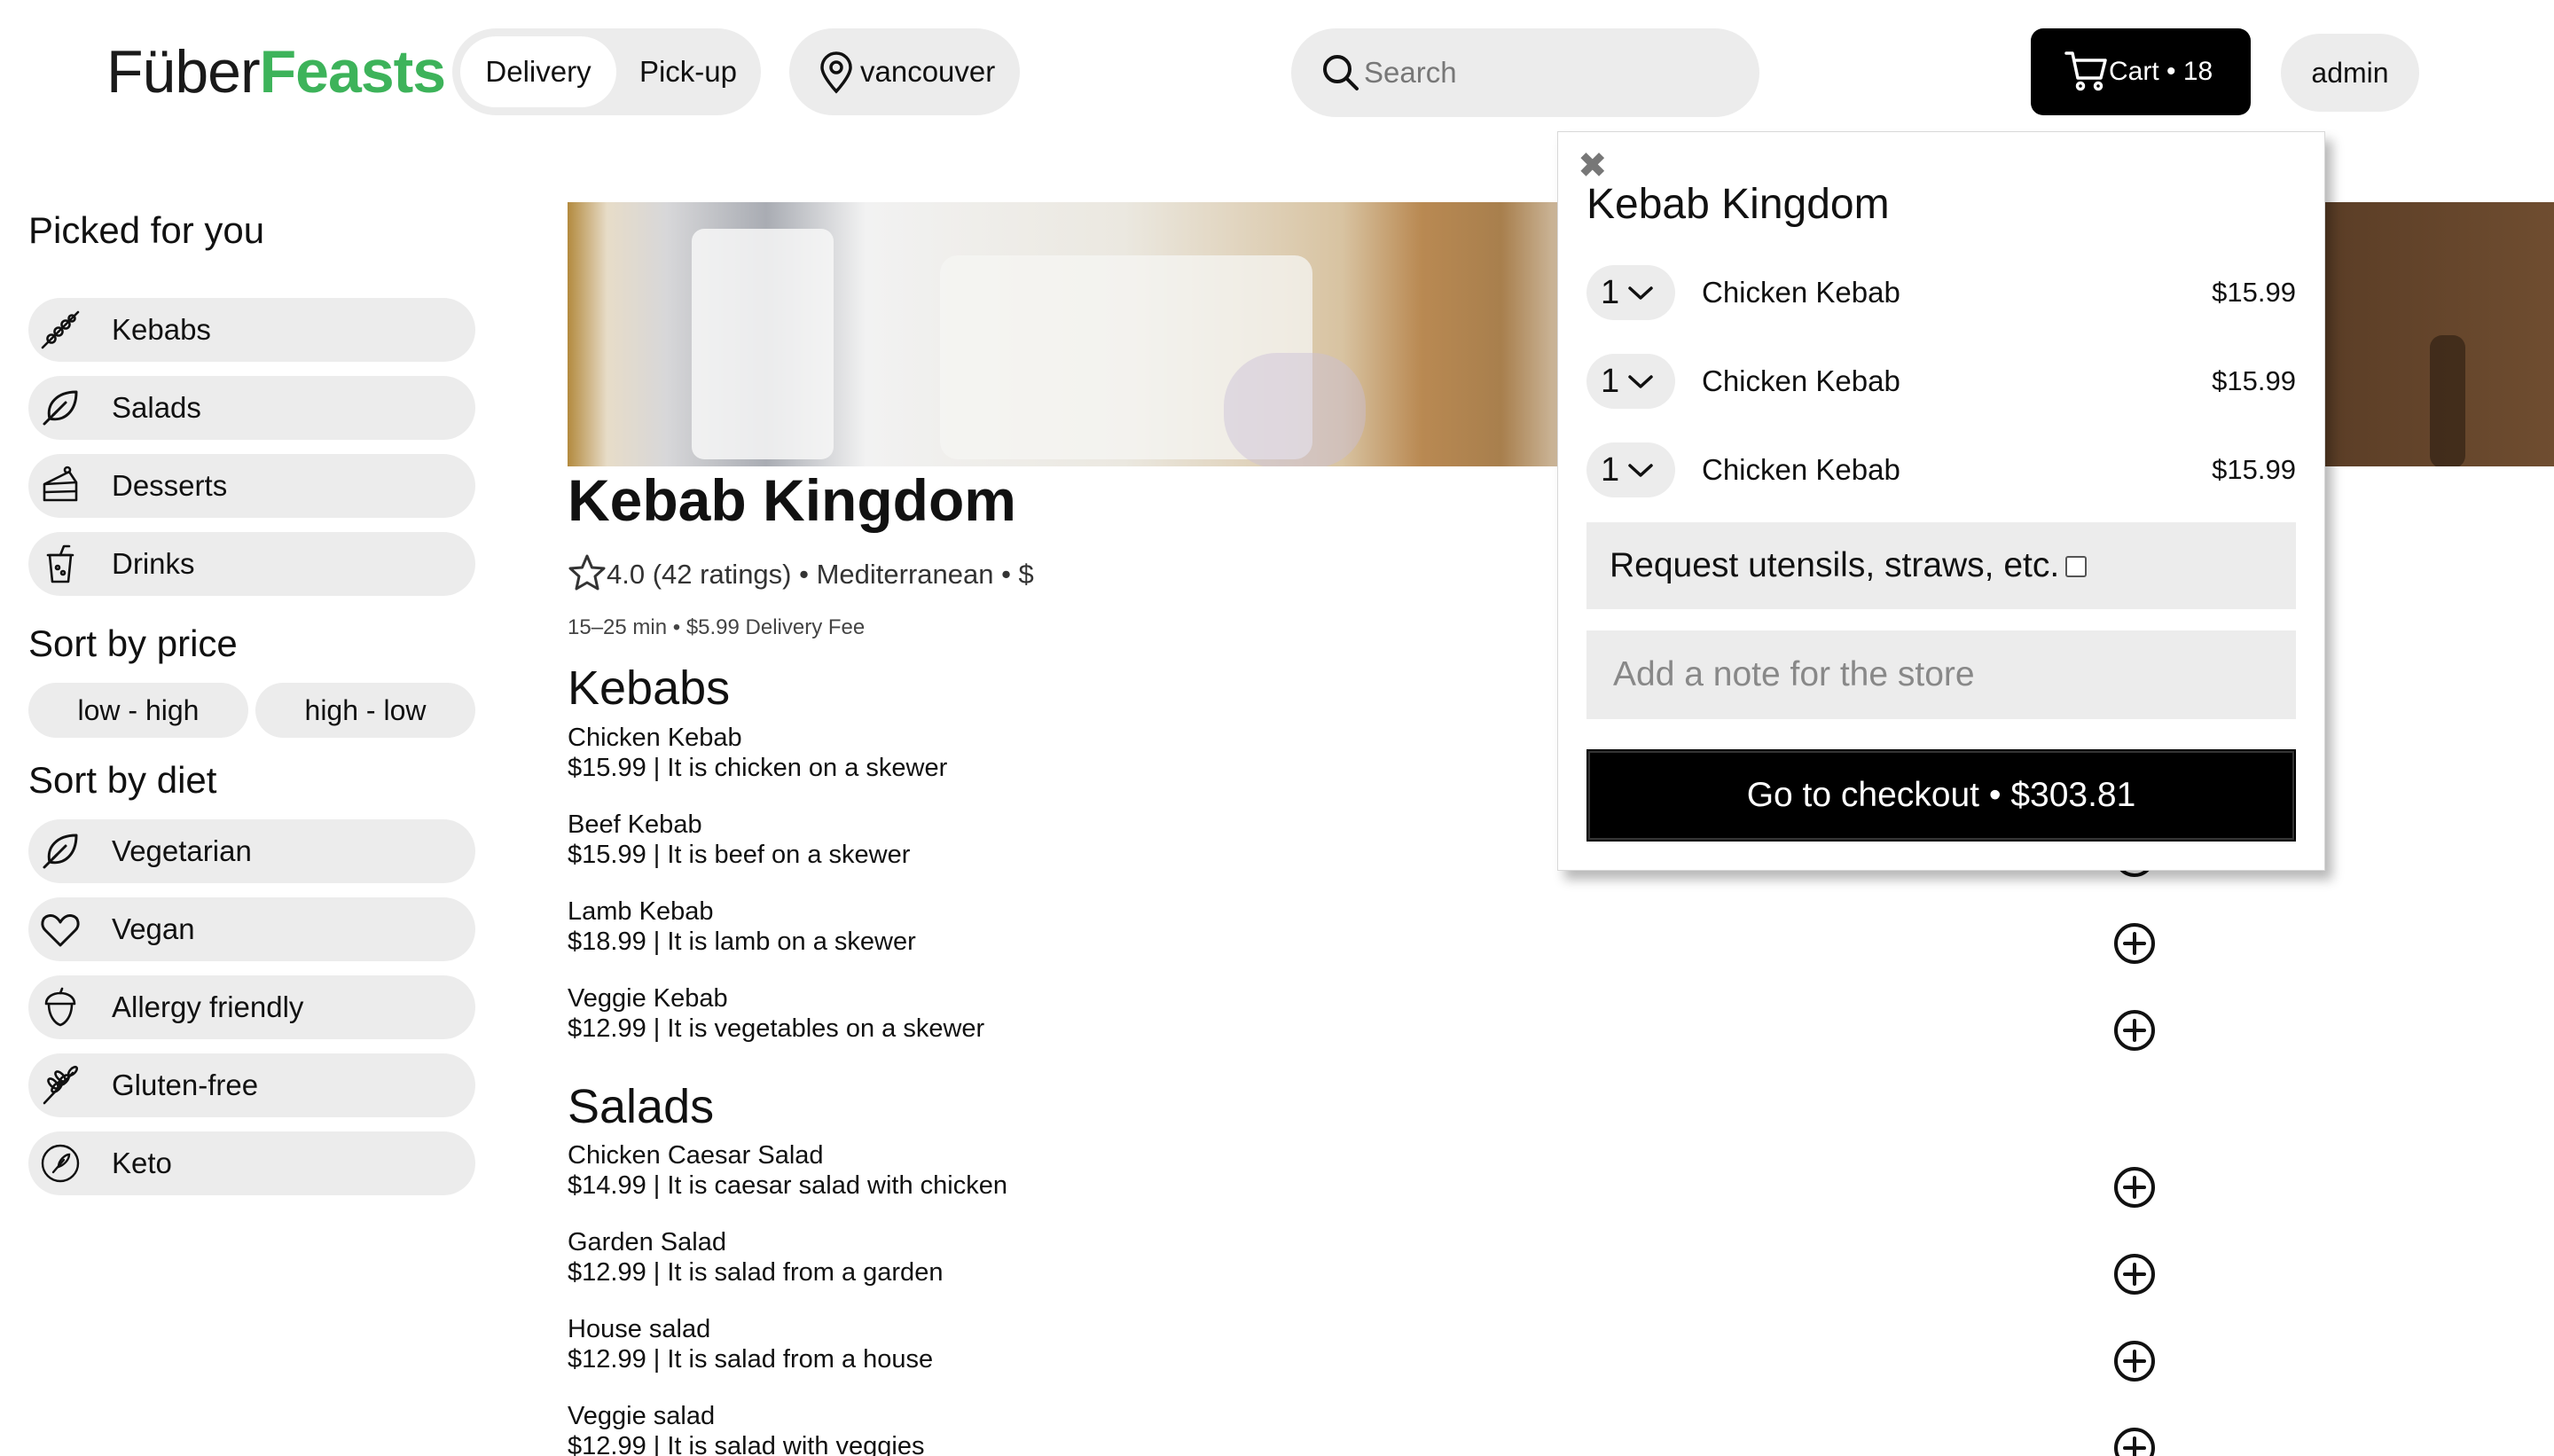 The width and height of the screenshot is (2554, 1456). I want to click on cart-count-label: Cart • 18, so click(2161, 71).